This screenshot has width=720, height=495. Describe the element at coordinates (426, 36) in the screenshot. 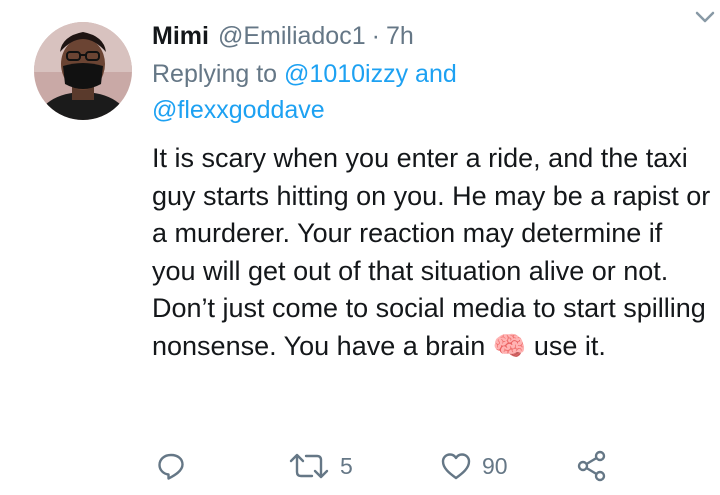

I see `tweet-header: Mimi @Emiliadoc1 · 7h` at that location.